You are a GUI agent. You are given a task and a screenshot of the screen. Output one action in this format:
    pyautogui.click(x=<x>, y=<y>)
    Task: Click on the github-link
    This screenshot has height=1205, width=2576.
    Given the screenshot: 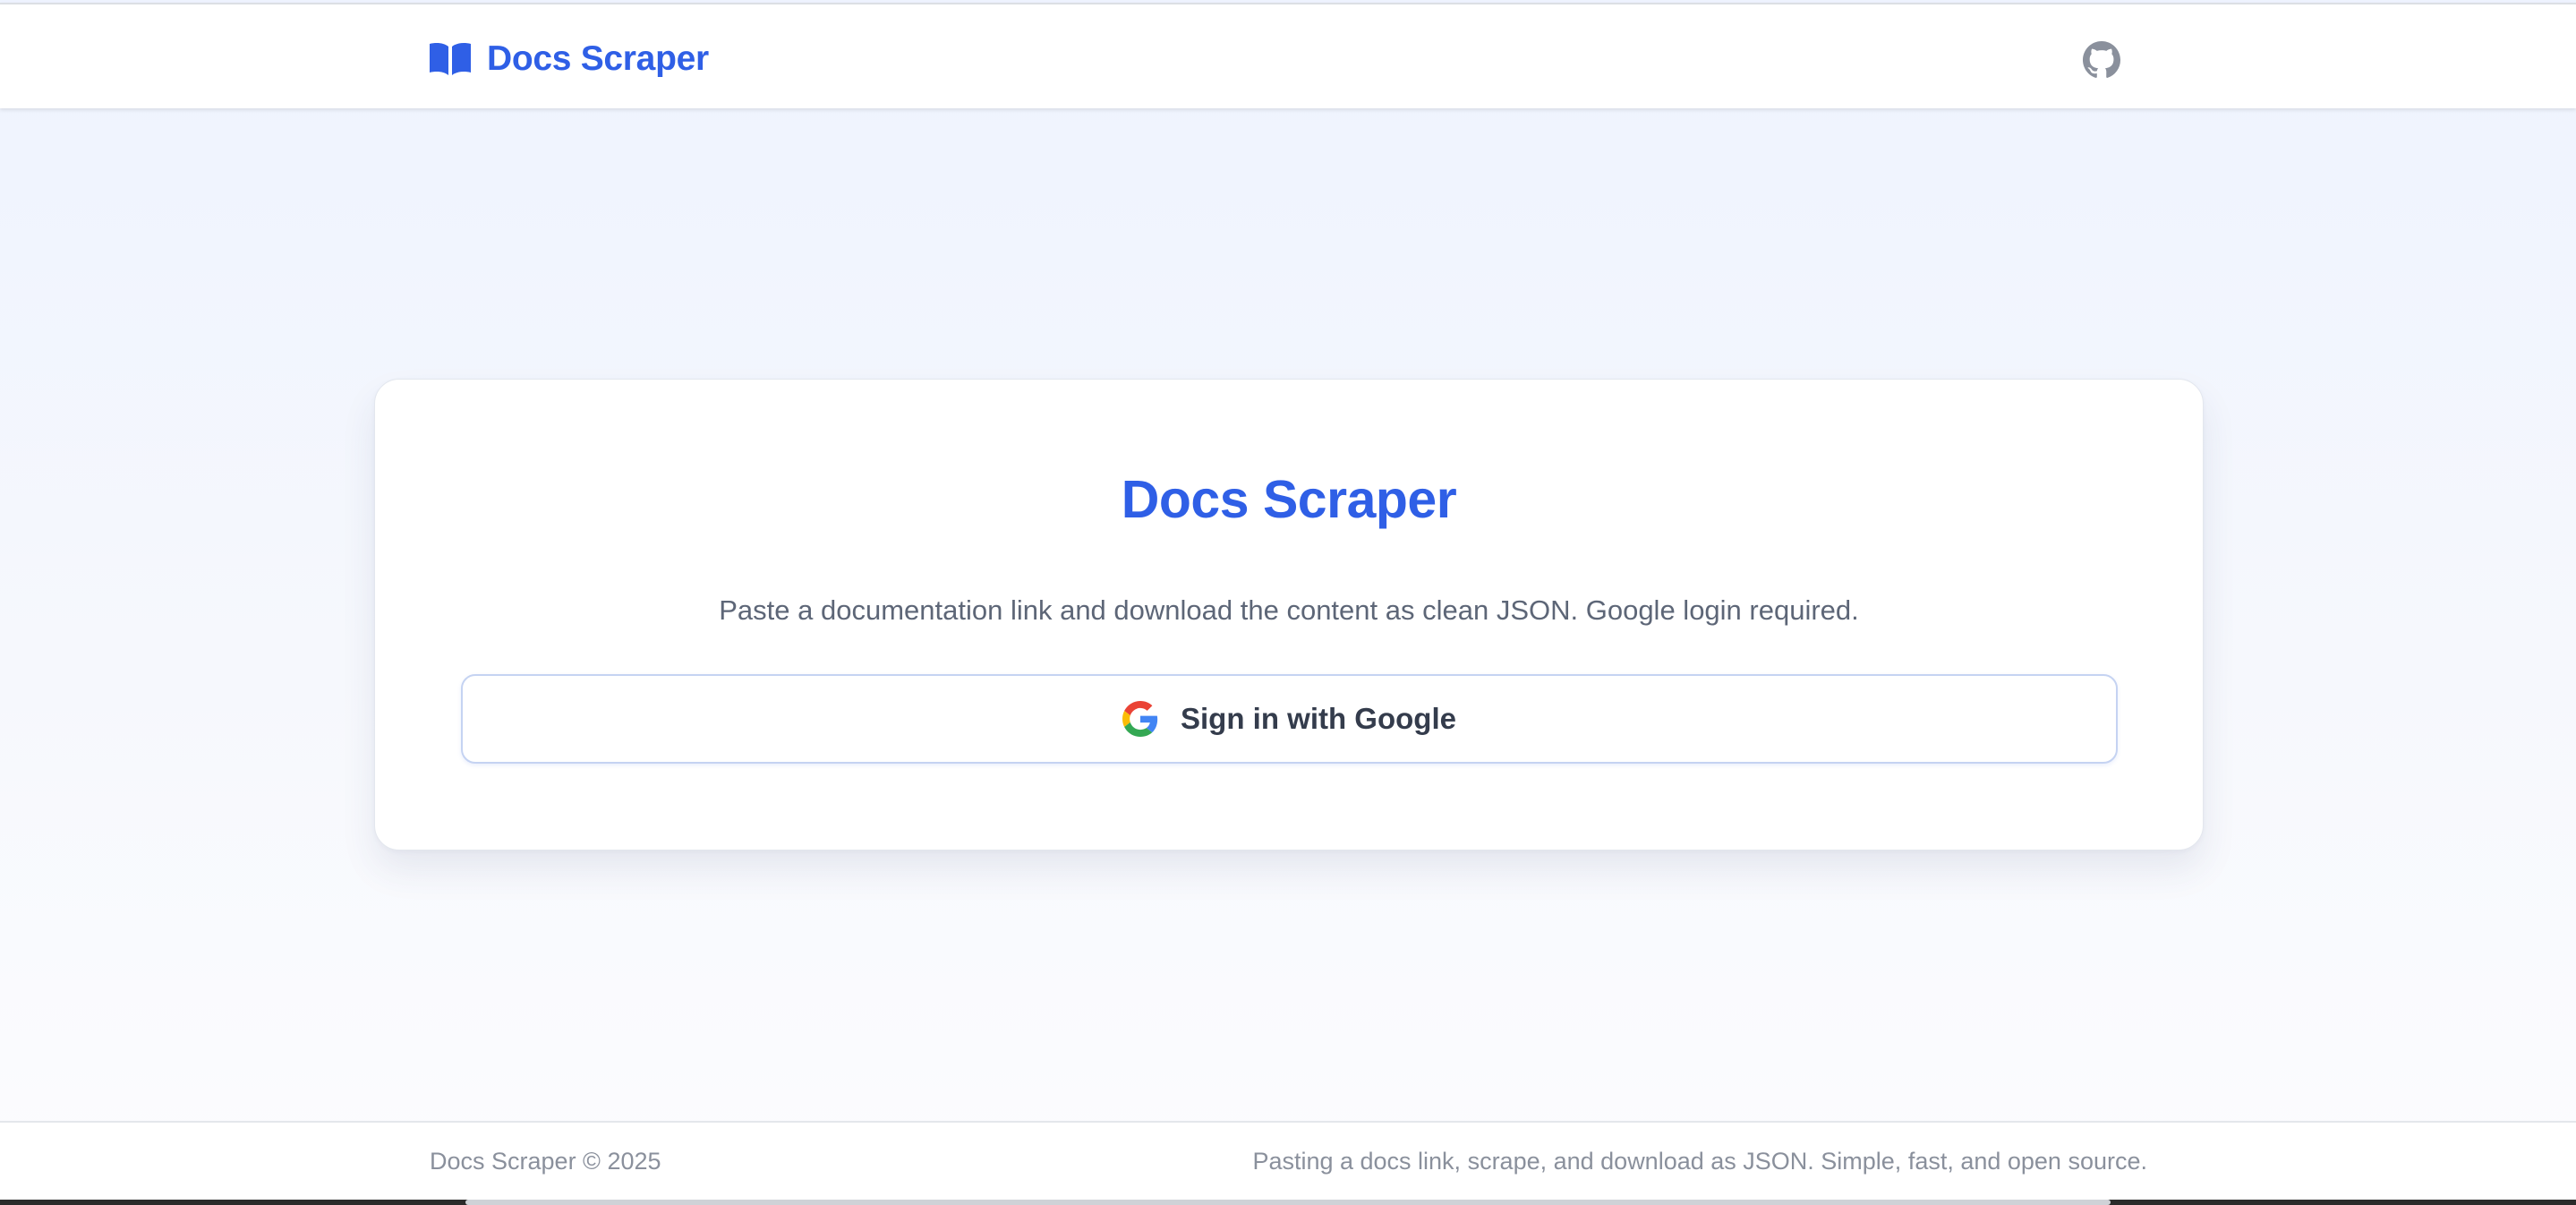 What is the action you would take?
    pyautogui.click(x=2101, y=60)
    